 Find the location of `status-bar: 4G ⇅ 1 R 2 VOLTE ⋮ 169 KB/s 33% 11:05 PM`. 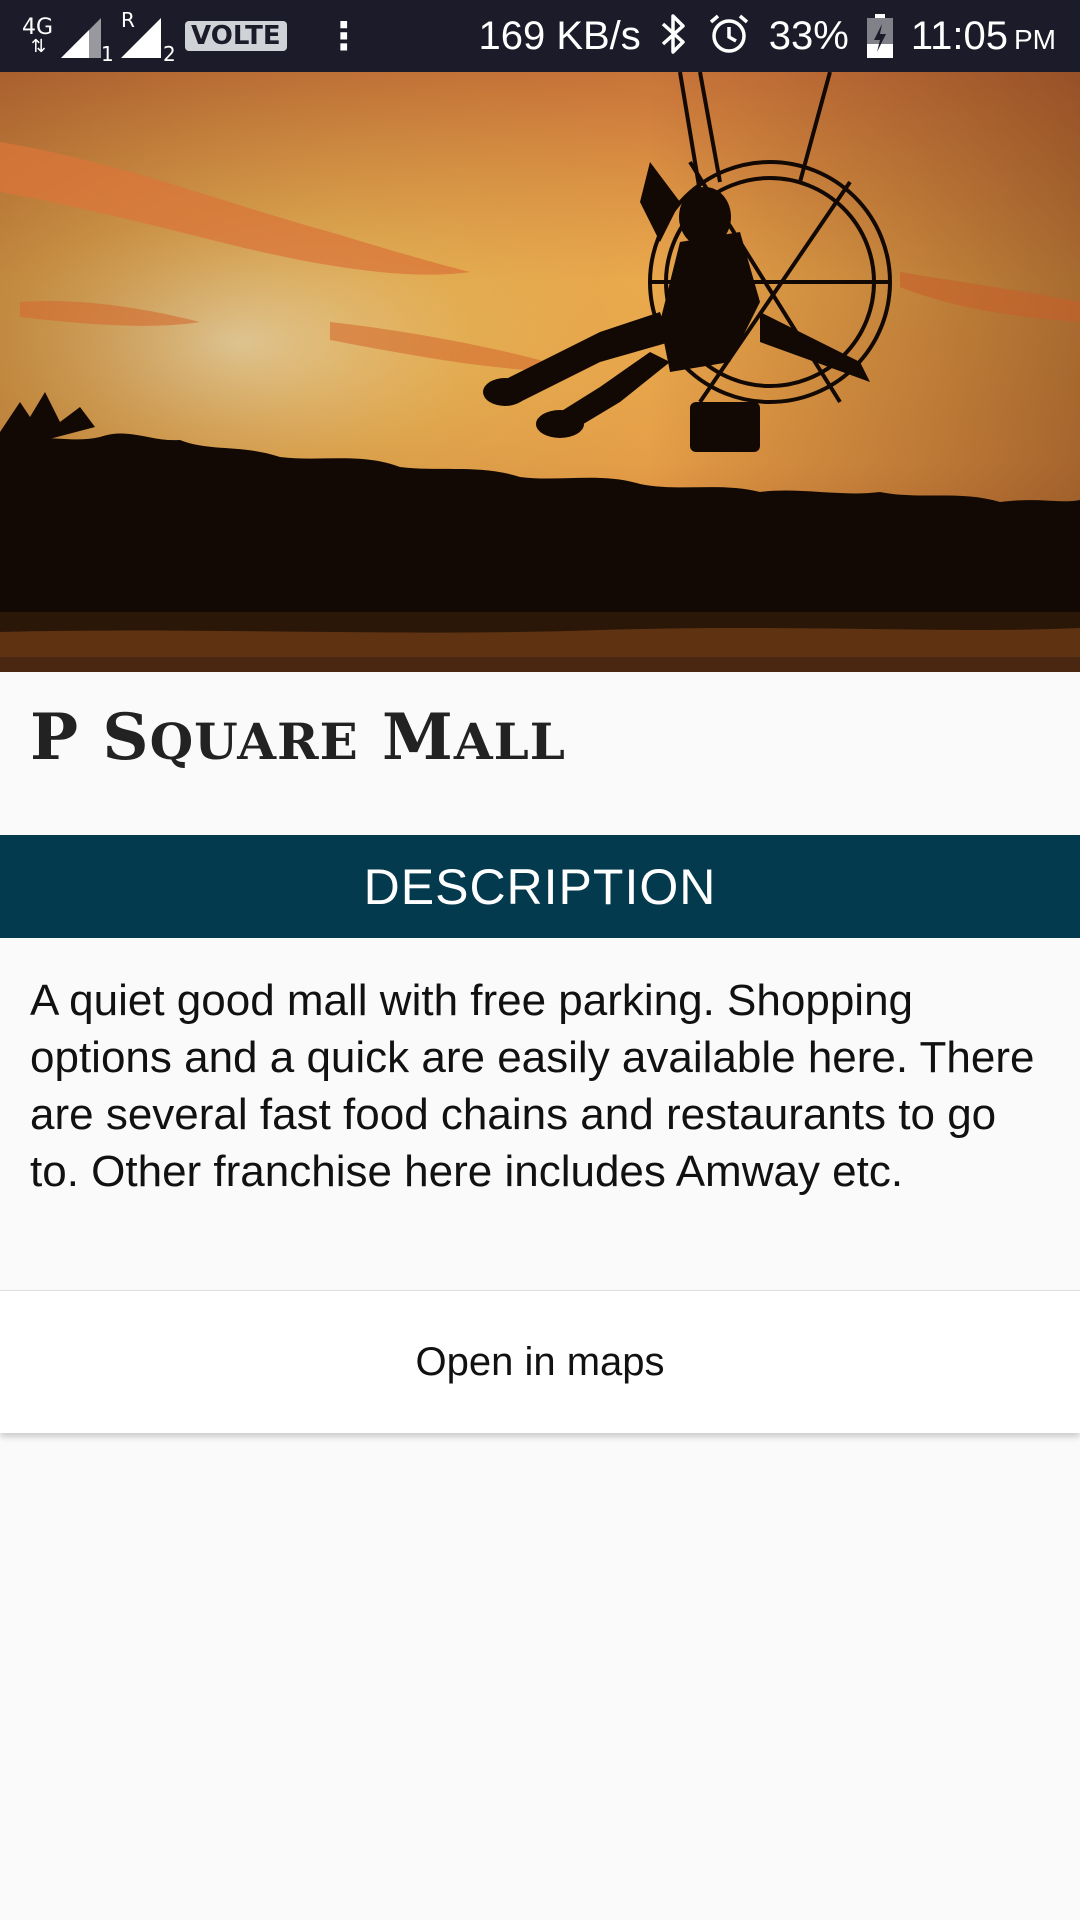

status-bar: 4G ⇅ 1 R 2 VOLTE ⋮ 169 KB/s 33% 11:05 PM is located at coordinates (540, 36).